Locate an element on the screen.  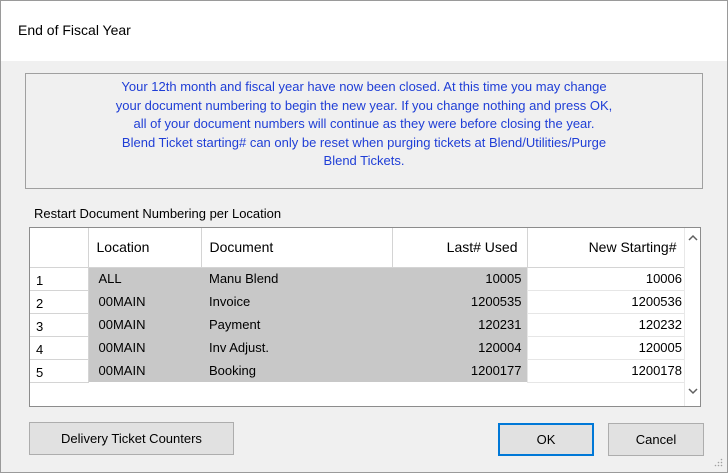
dialog-title: End of Fiscal Year is located at coordinates (74, 30).